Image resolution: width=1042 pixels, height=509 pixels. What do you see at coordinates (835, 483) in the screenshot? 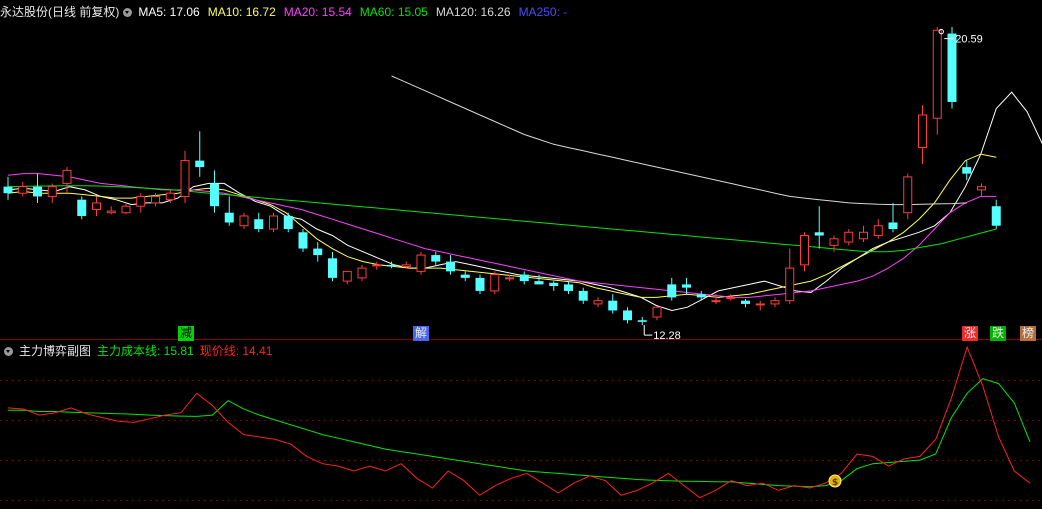
I see `money-bag-glyph: $` at bounding box center [835, 483].